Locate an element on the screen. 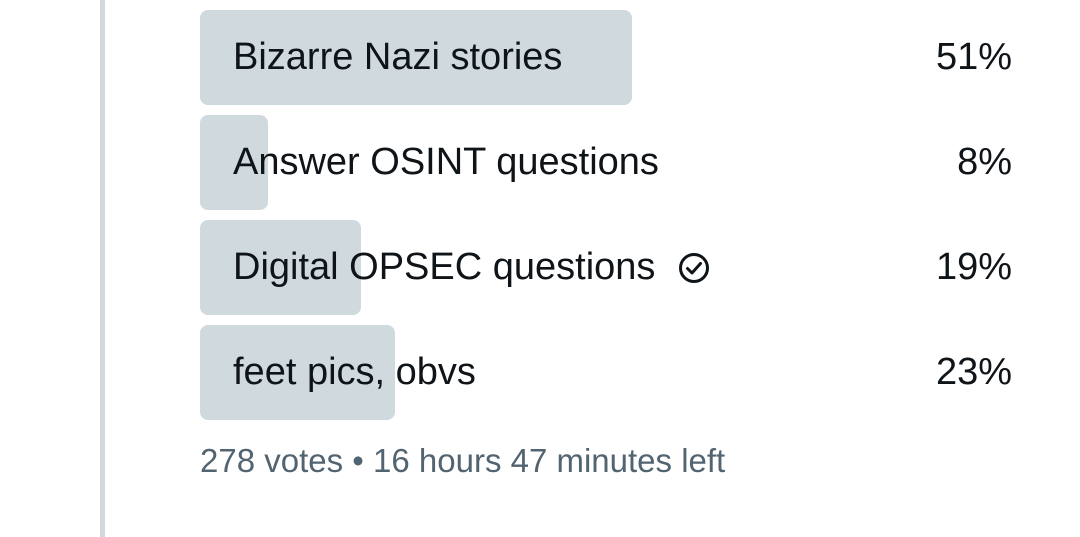  check-circle-icon is located at coordinates (694, 268).